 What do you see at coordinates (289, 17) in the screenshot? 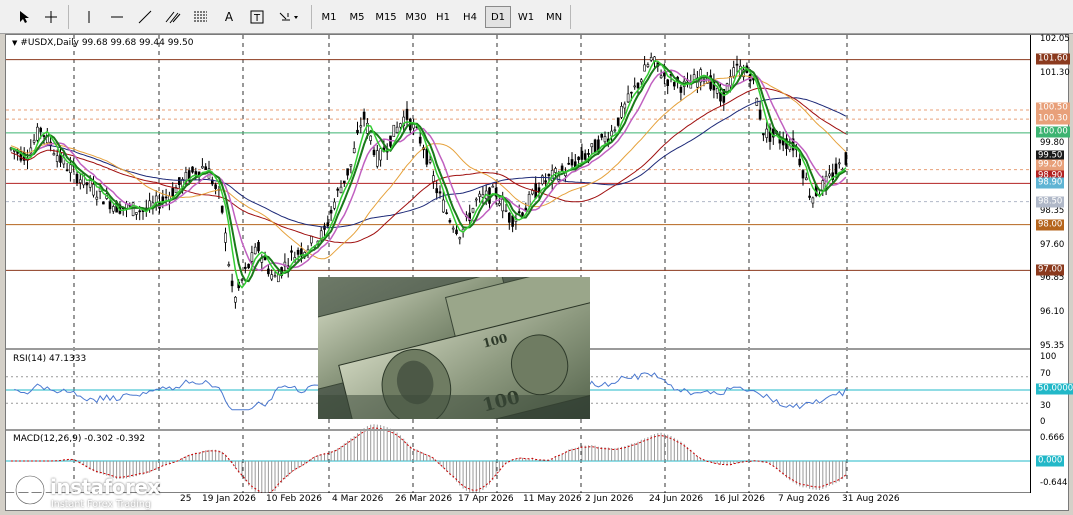
I see `arrows-icon` at bounding box center [289, 17].